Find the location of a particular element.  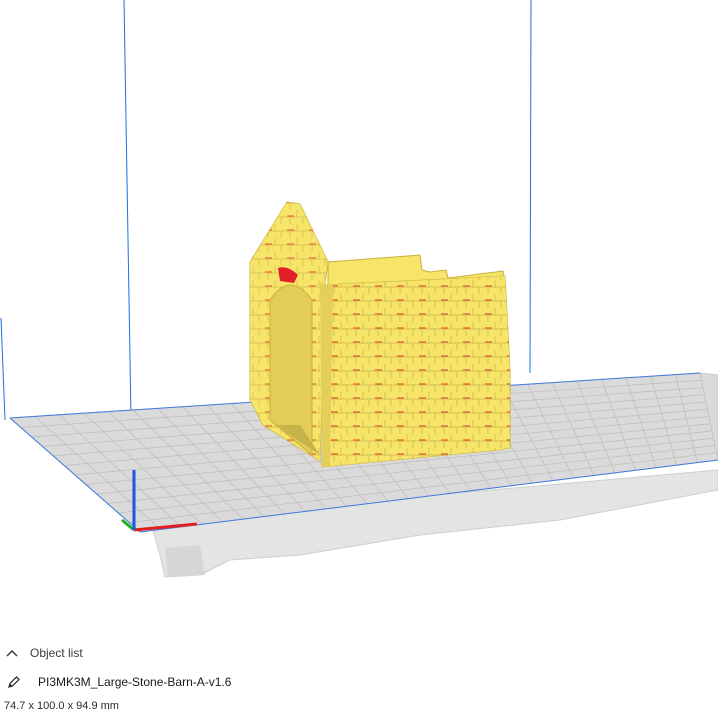

object-list-item: PI3MK3M_Large-Stone-Barn-A-v1.6 is located at coordinates (118, 682).